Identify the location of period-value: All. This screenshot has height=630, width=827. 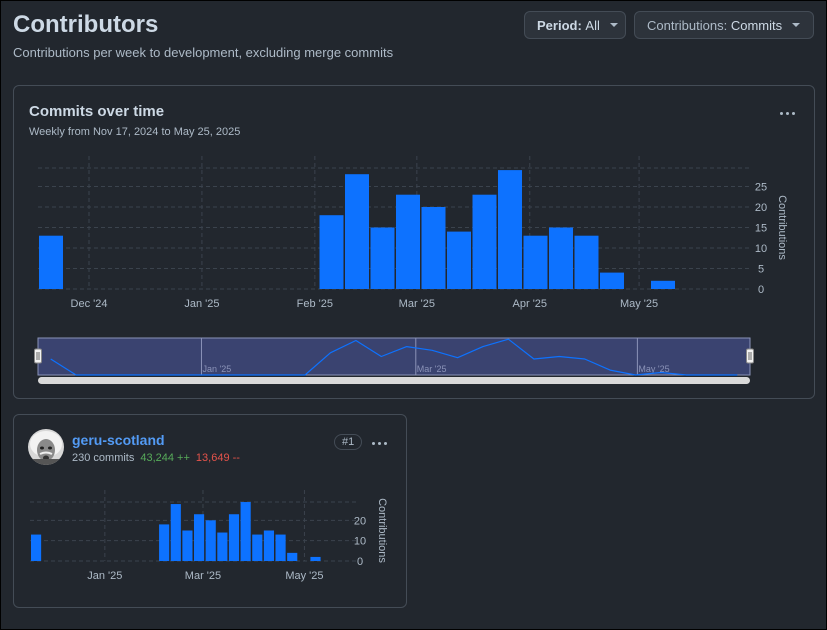
(592, 25).